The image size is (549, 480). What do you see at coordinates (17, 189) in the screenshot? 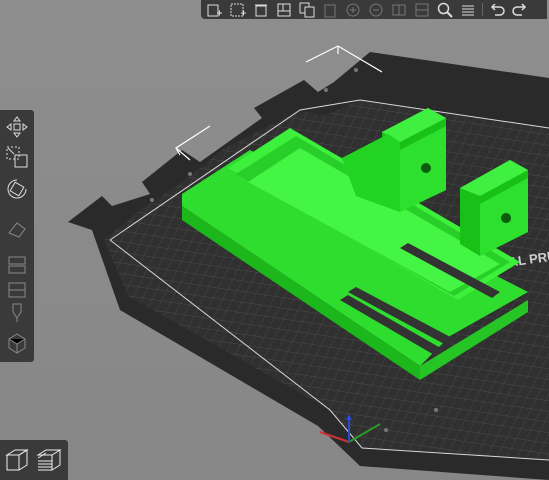
I see `rotate-icon` at bounding box center [17, 189].